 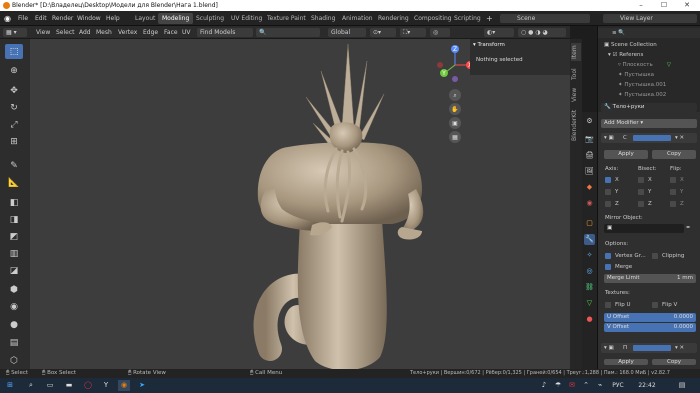 What do you see at coordinates (50, 385) in the screenshot?
I see `task-view-icon: ▭` at bounding box center [50, 385].